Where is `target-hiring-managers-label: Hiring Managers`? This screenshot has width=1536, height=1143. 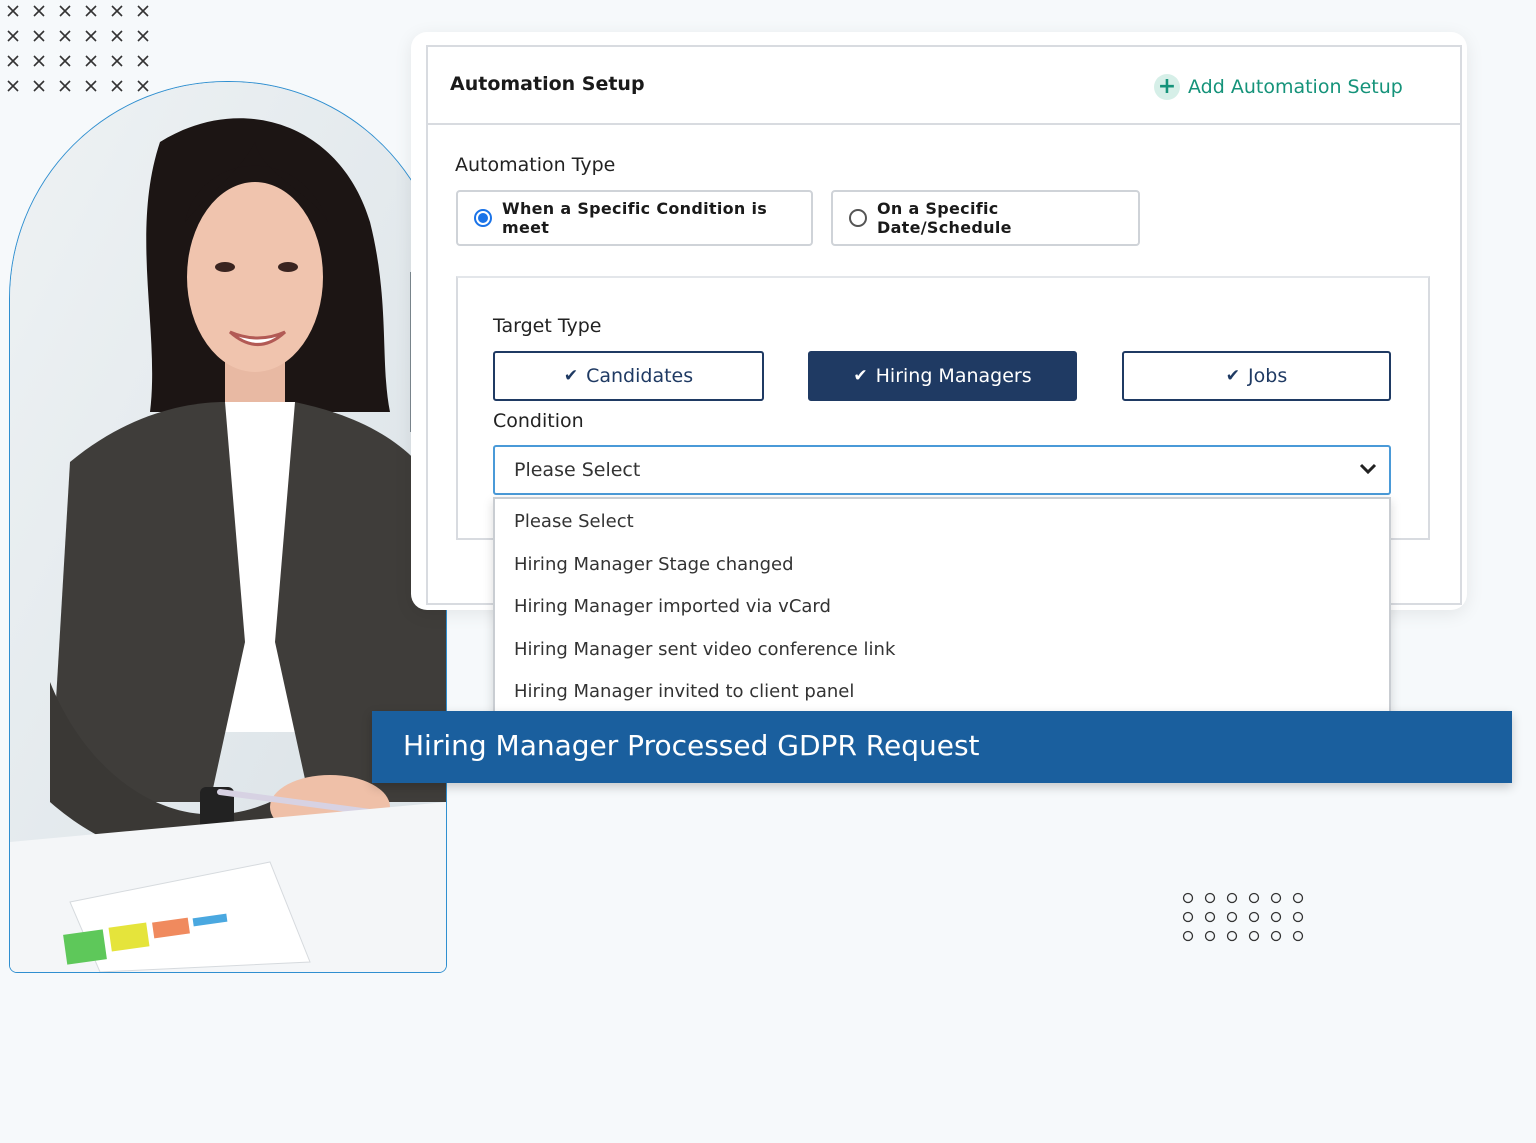 target-hiring-managers-label: Hiring Managers is located at coordinates (953, 376).